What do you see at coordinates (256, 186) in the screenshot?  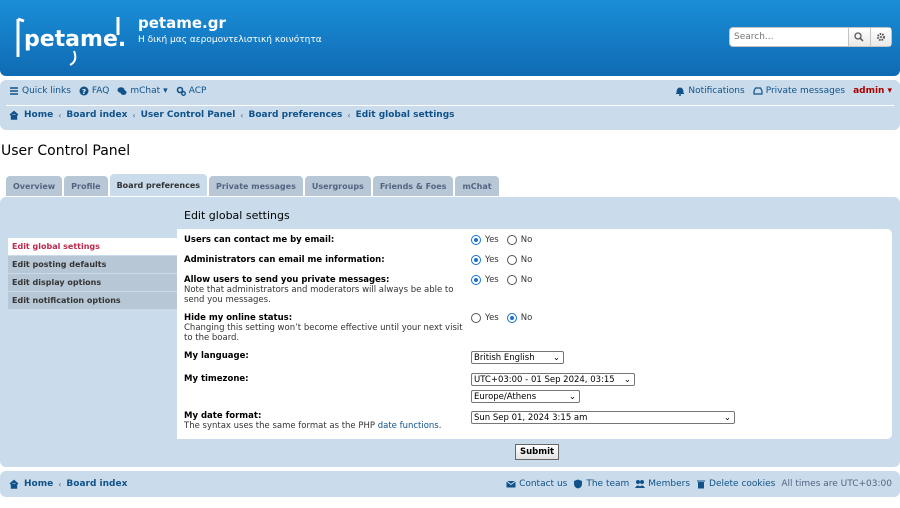 I see `tab-private-messages: Private messages` at bounding box center [256, 186].